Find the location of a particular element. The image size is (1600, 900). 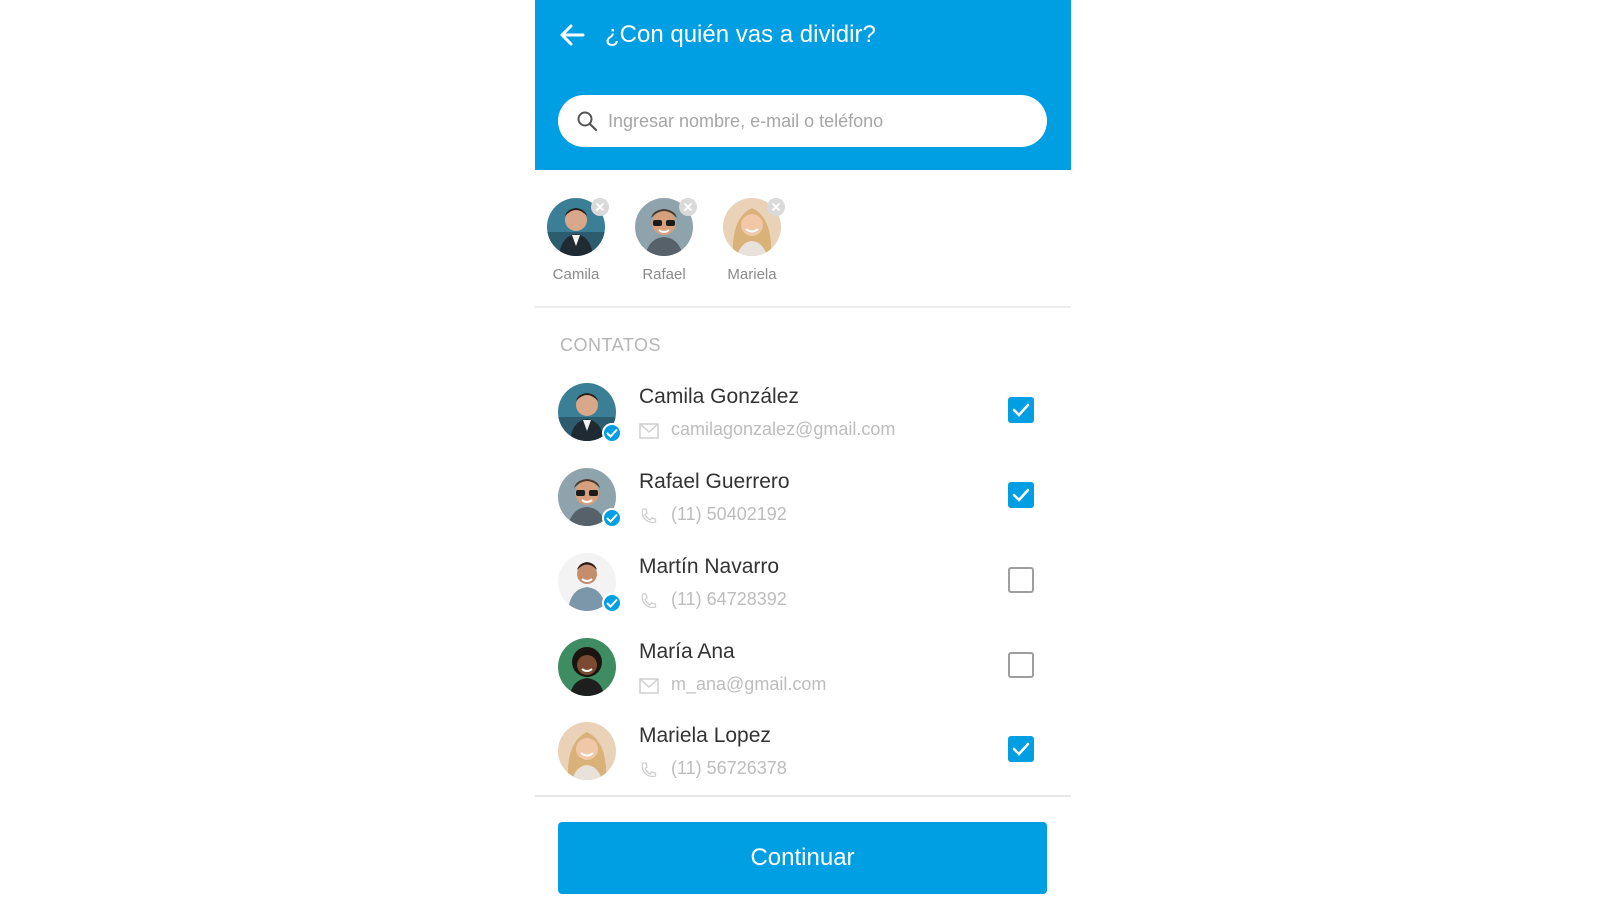

contact-detail: (11) 50402192 is located at coordinates (729, 514).